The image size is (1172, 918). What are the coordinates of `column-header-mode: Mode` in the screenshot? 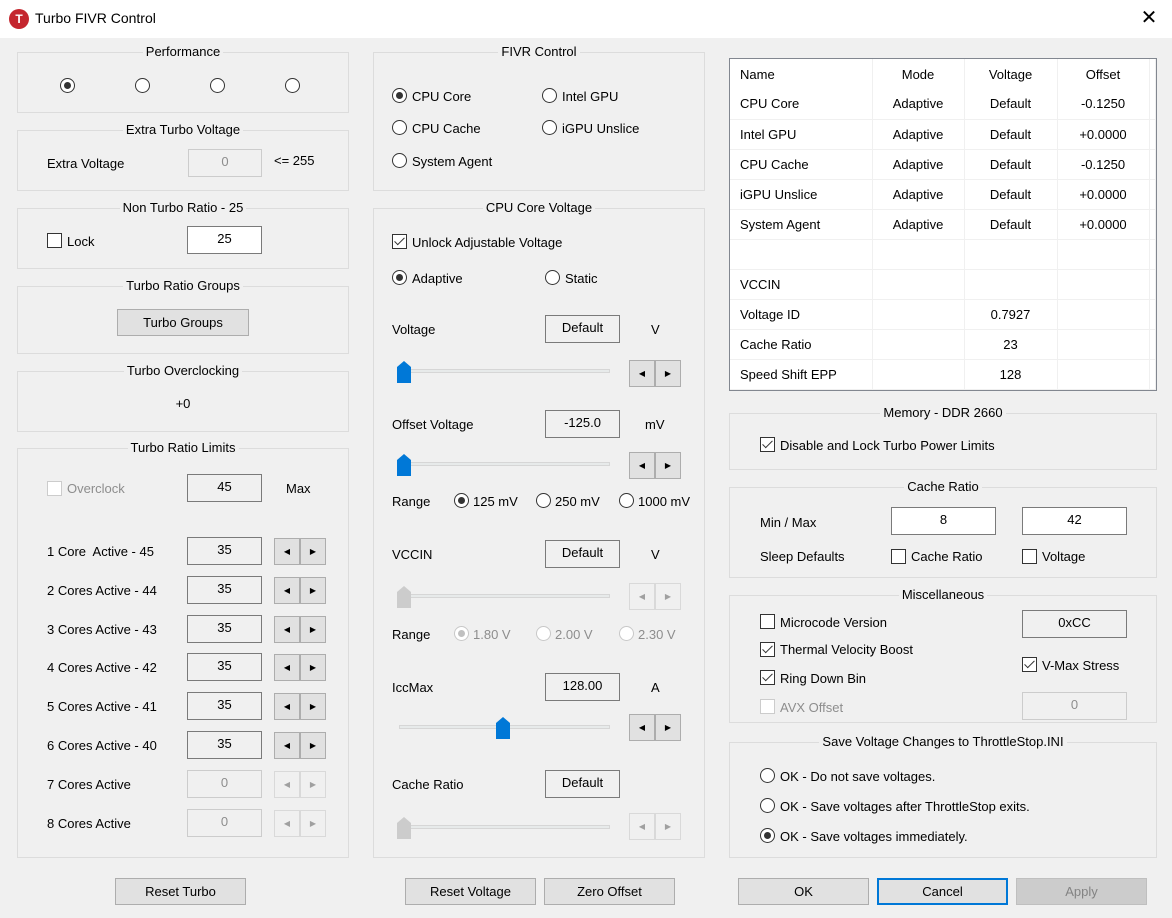 It's located at (918, 74).